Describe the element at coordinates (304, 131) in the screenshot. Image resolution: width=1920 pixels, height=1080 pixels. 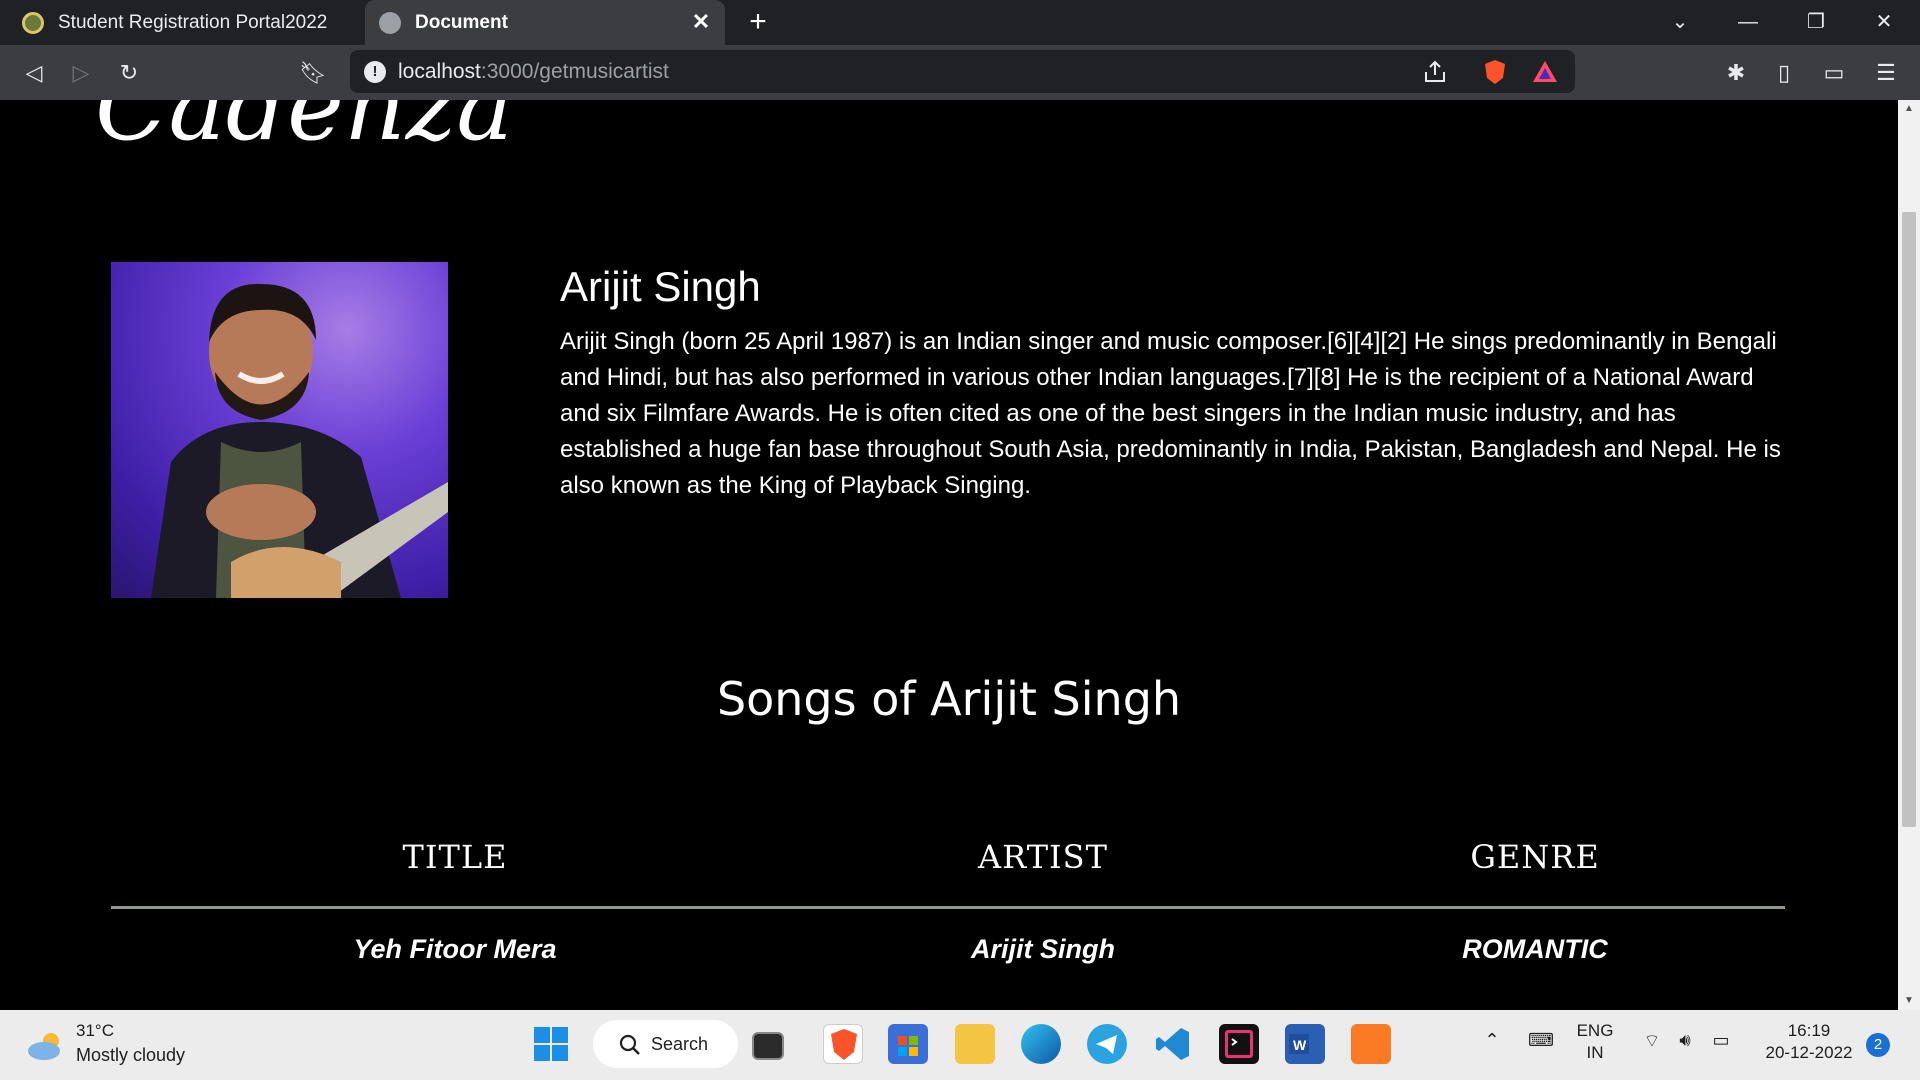
I see `site-logo: Cadenza` at that location.